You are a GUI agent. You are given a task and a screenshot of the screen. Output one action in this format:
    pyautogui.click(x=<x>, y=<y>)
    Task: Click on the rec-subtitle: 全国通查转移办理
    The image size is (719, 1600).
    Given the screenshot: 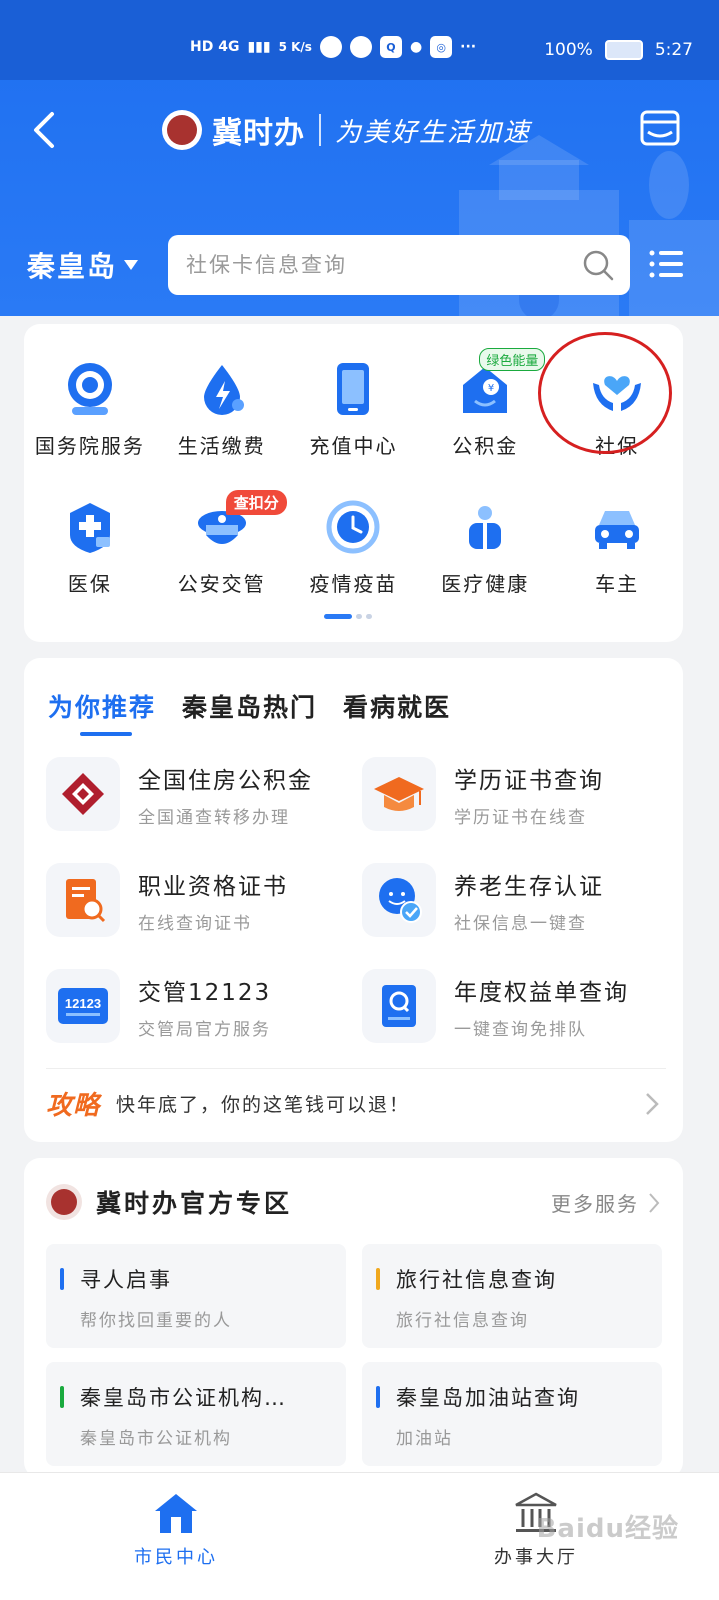 What is the action you would take?
    pyautogui.click(x=214, y=817)
    